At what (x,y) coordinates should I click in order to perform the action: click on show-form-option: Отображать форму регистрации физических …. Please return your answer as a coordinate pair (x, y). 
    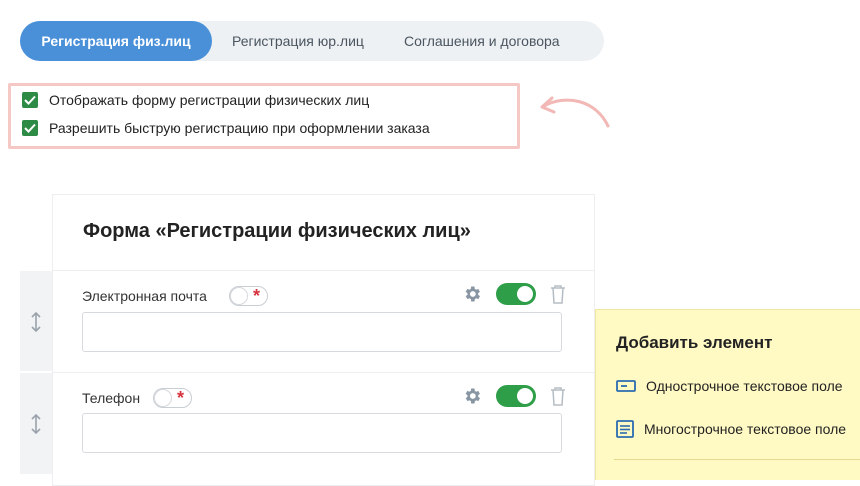
    Looking at the image, I should click on (195, 100).